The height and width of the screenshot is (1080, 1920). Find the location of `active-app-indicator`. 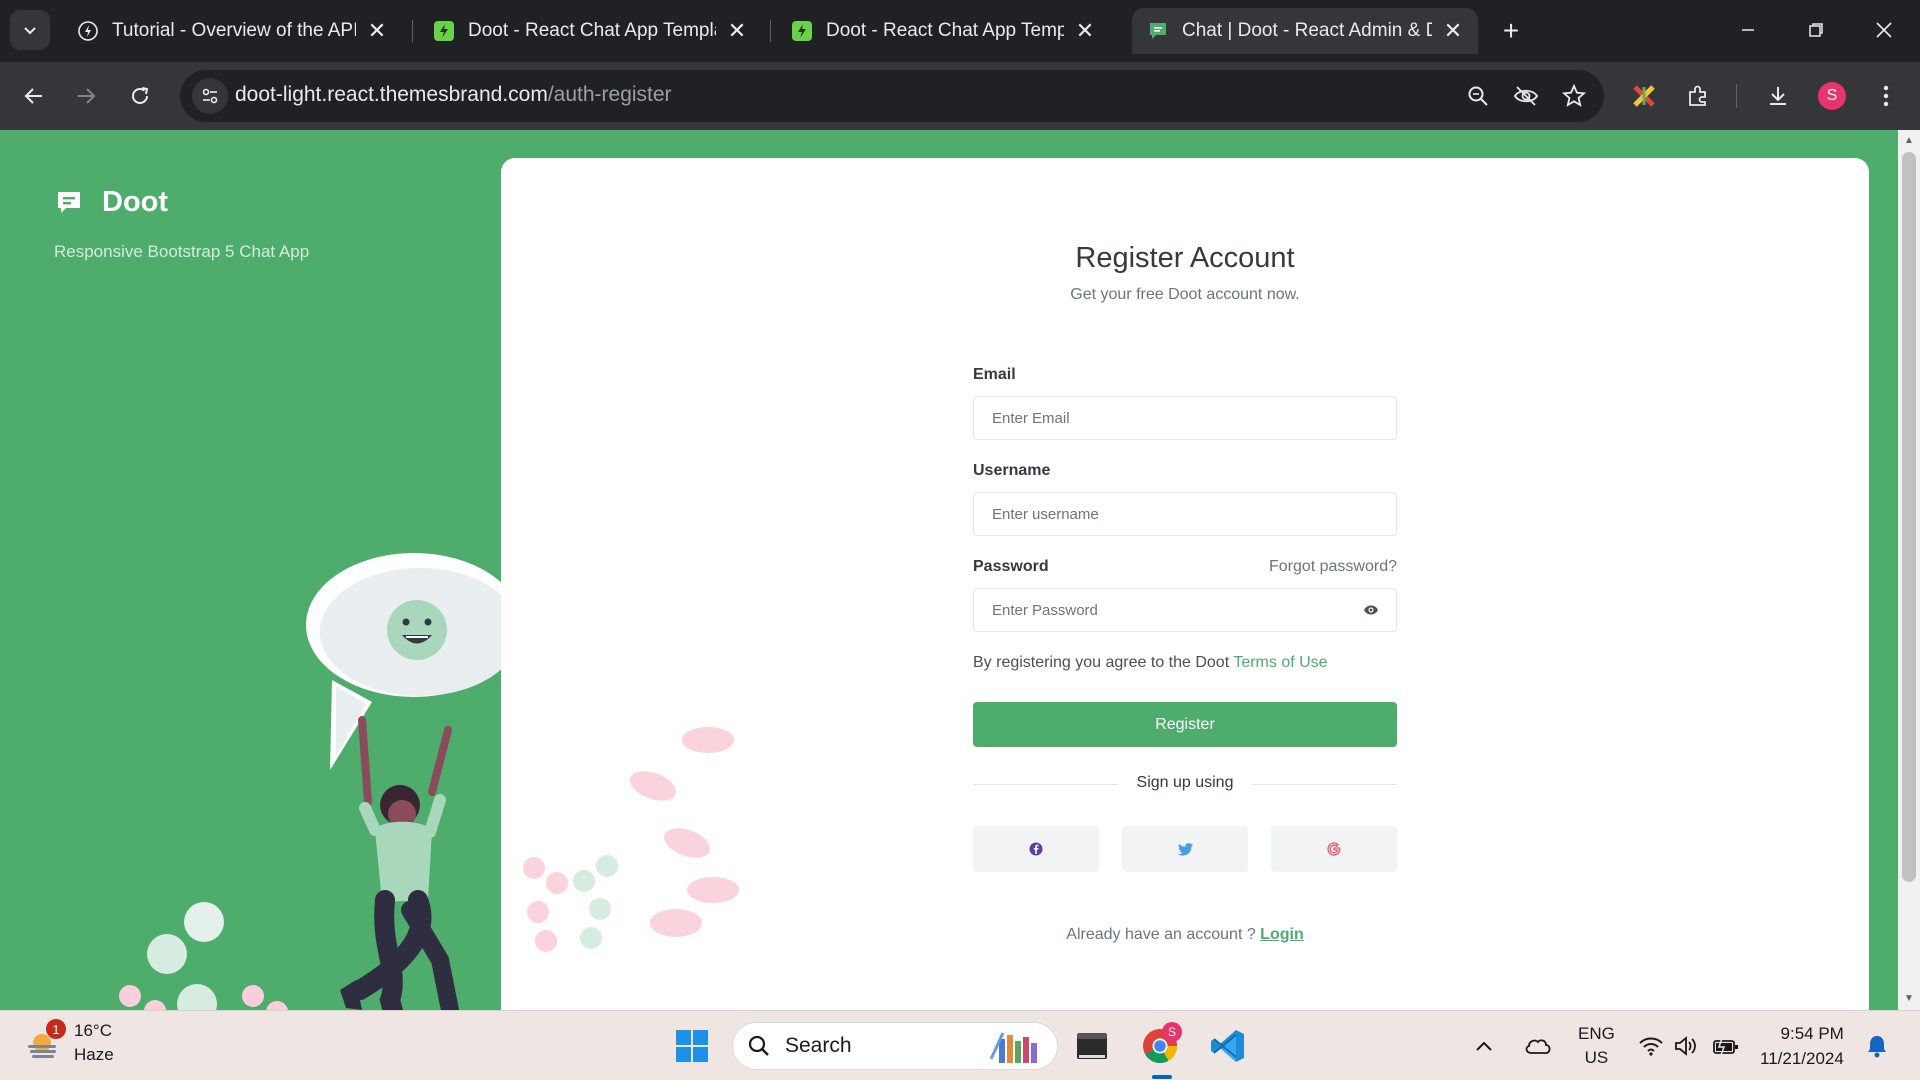

active-app-indicator is located at coordinates (1162, 1077).